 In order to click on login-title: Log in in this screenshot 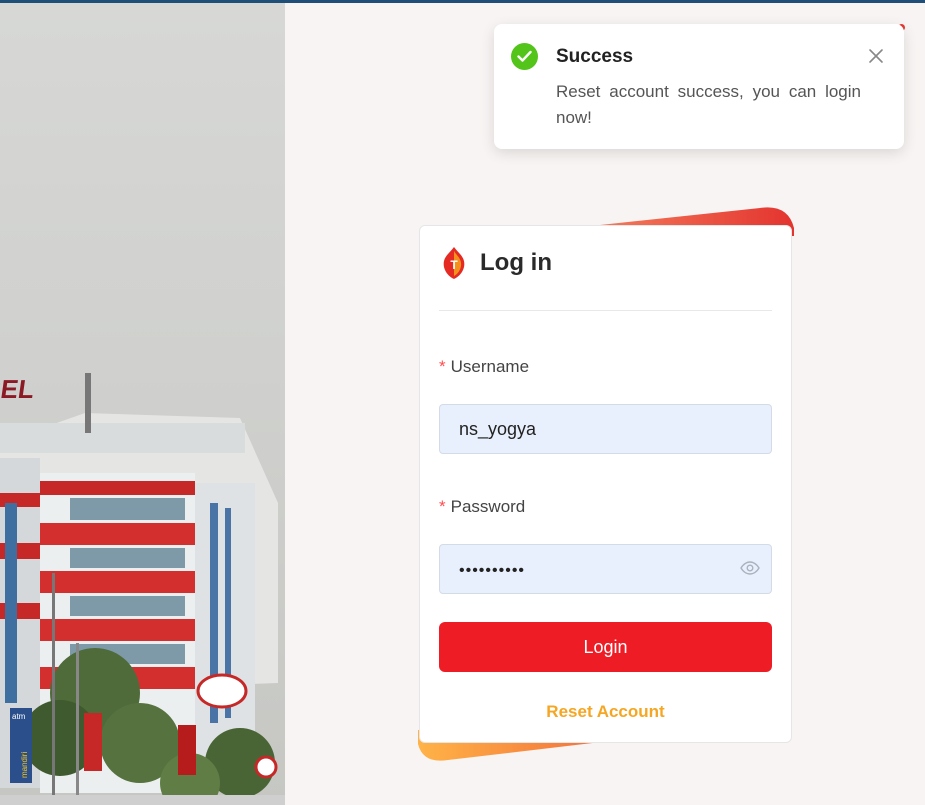, I will do `click(516, 262)`.